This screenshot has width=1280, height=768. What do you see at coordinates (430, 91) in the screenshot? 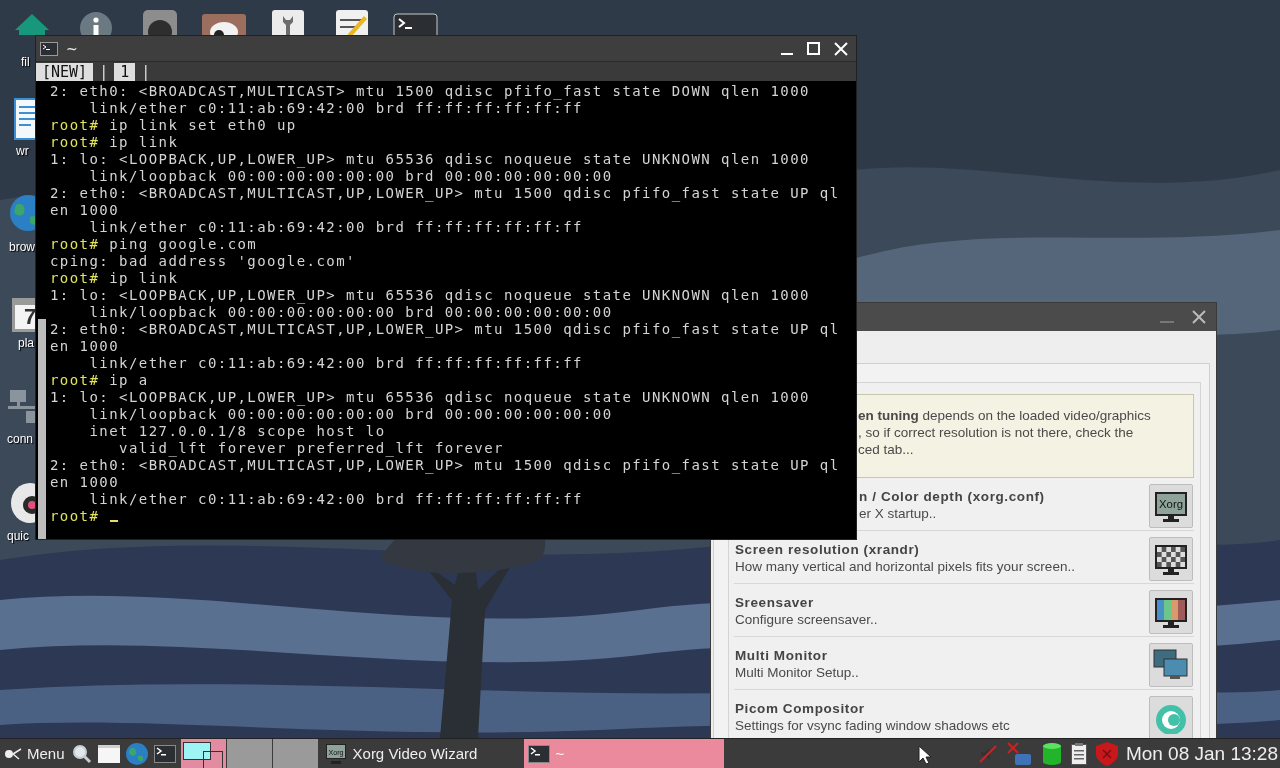
I see `output-line: 2: eth0: <BROADCAST,MULTICAST> mtu 1500 qdisc pfifo_fast state DOWN qlen 1000` at bounding box center [430, 91].